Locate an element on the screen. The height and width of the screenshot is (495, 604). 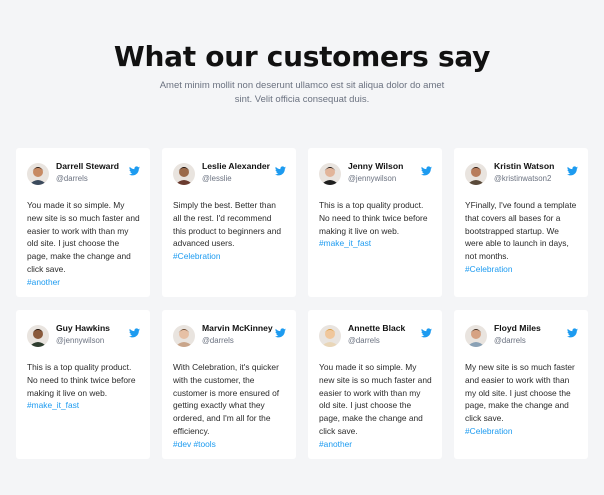
card-header: Leslie Alexander @lesslie is located at coordinates (229, 176).